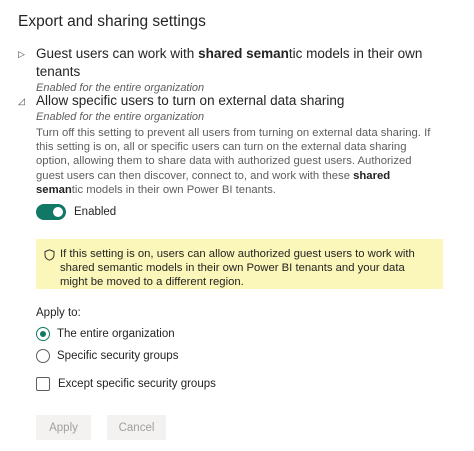 This screenshot has height=451, width=474. I want to click on radio-button, so click(43, 356).